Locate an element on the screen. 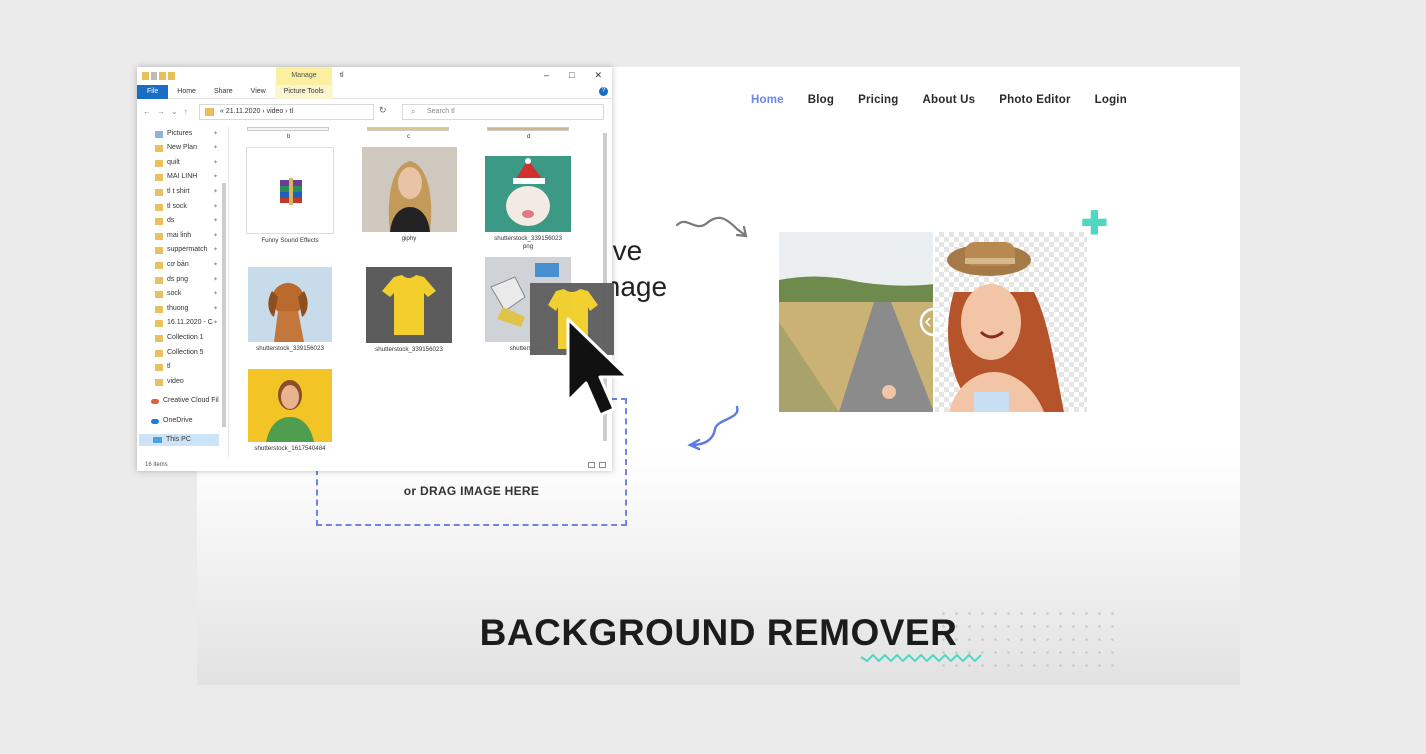 This screenshot has height=754, width=1426. large-icons-view-icon is located at coordinates (602, 465).